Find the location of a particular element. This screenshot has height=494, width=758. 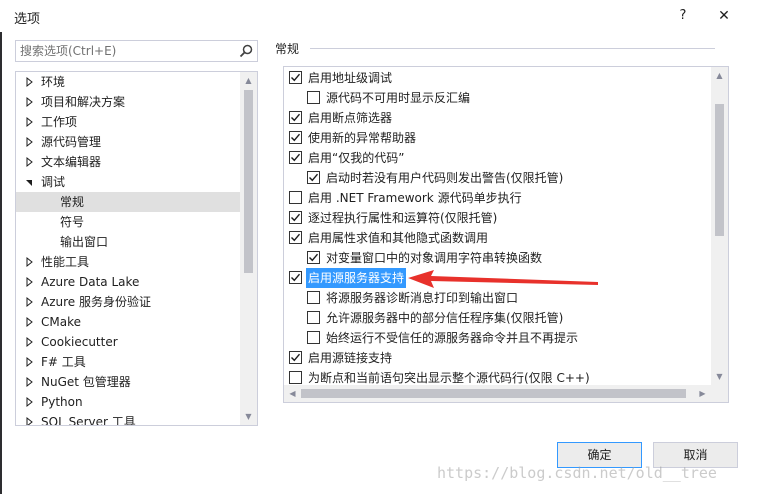

title-bar: 选项 ? ✕ is located at coordinates (379, 16).